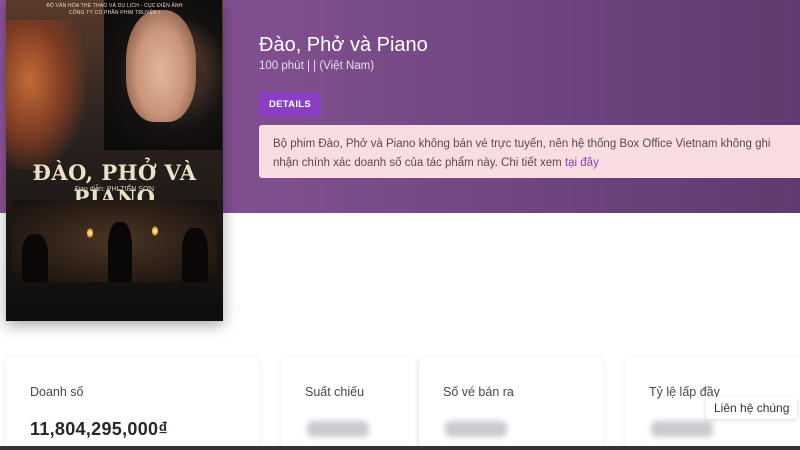 The width and height of the screenshot is (800, 450). Describe the element at coordinates (99, 429) in the screenshot. I see `stat-value: 11,804,295,000₫` at that location.